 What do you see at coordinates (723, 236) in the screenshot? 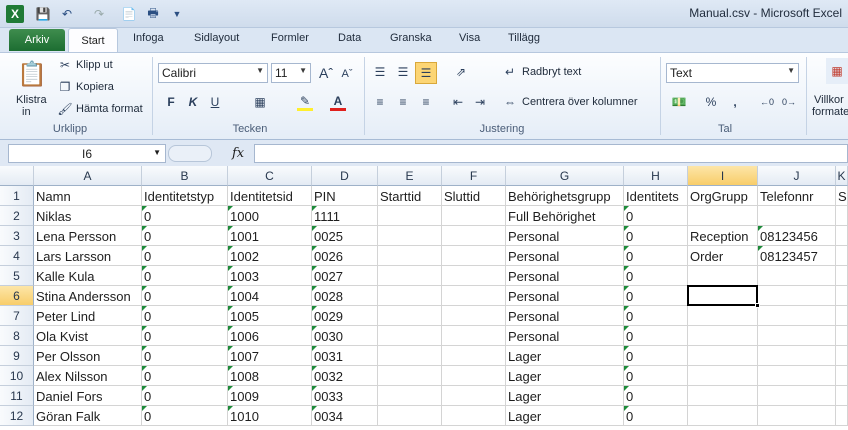
I see `table-cell: Reception` at bounding box center [723, 236].